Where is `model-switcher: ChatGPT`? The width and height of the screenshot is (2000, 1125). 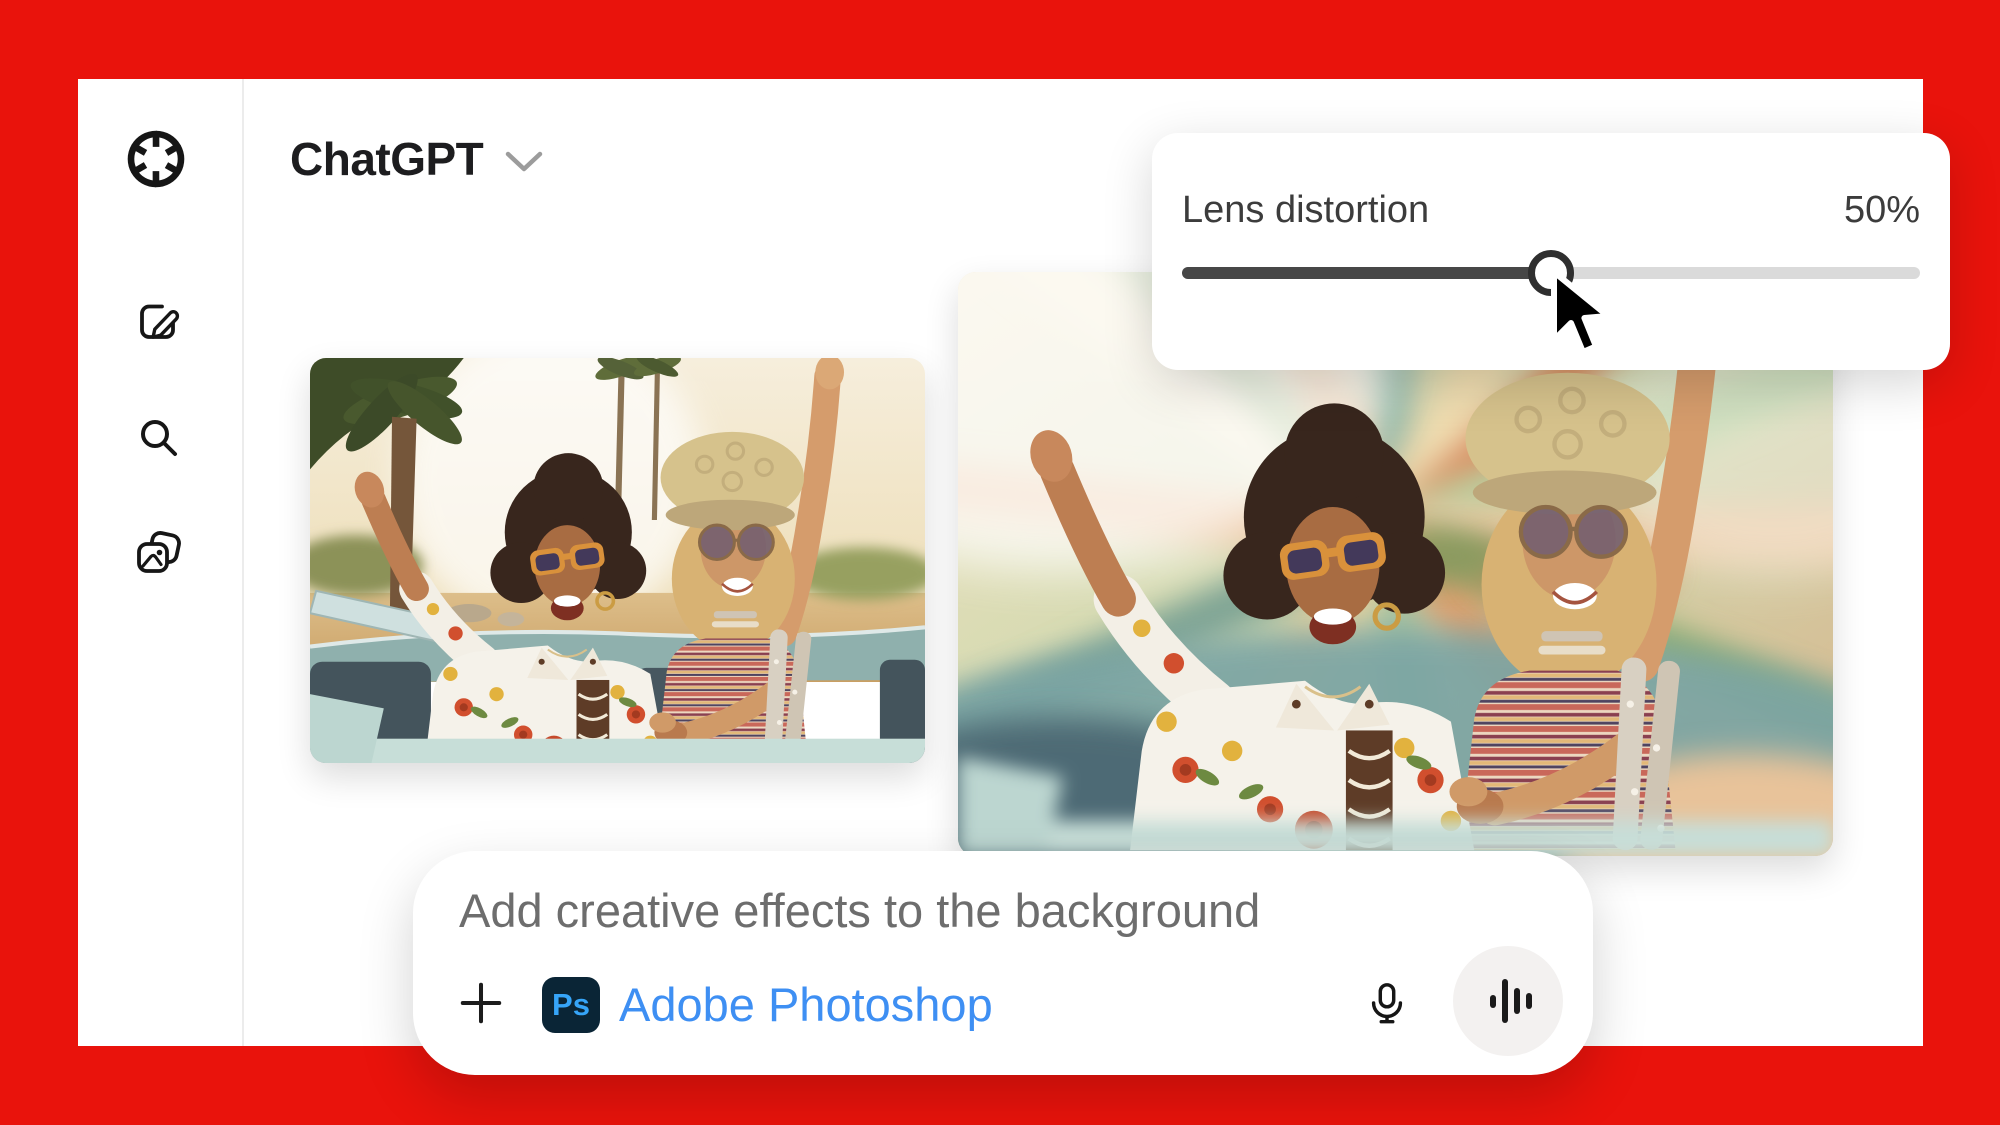
model-switcher: ChatGPT is located at coordinates (416, 159).